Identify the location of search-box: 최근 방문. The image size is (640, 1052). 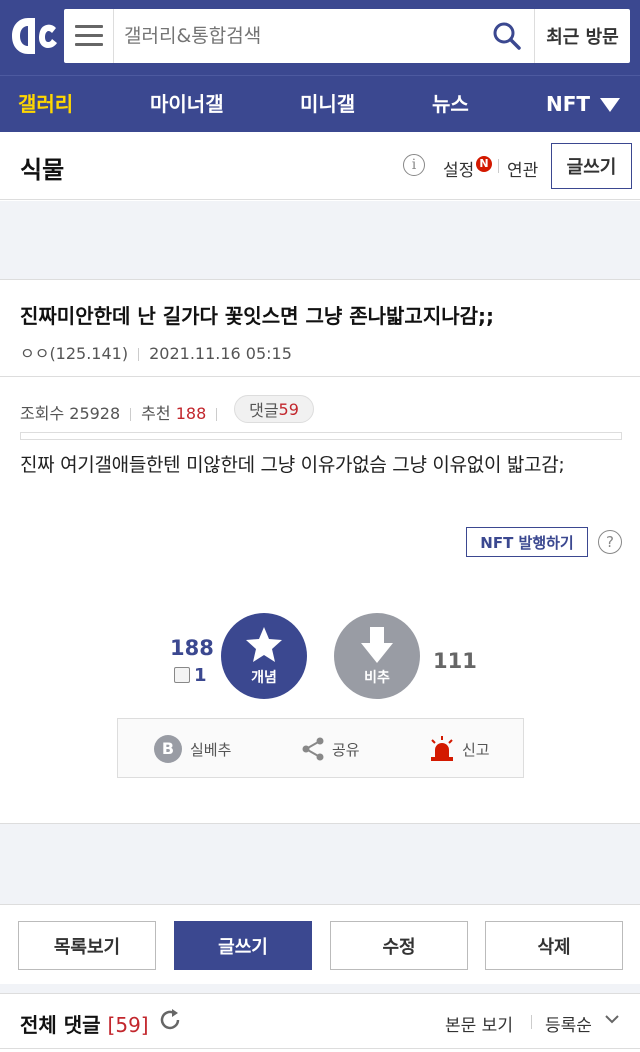
(347, 36).